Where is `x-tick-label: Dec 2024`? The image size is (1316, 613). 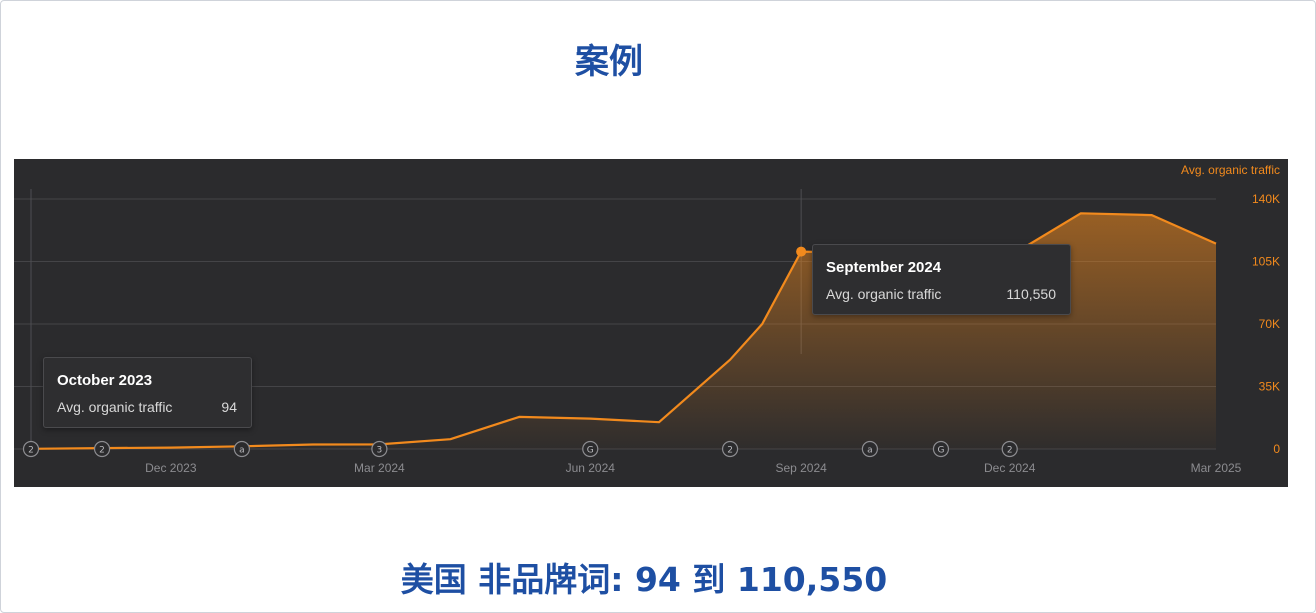
x-tick-label: Dec 2024 is located at coordinates (1010, 468).